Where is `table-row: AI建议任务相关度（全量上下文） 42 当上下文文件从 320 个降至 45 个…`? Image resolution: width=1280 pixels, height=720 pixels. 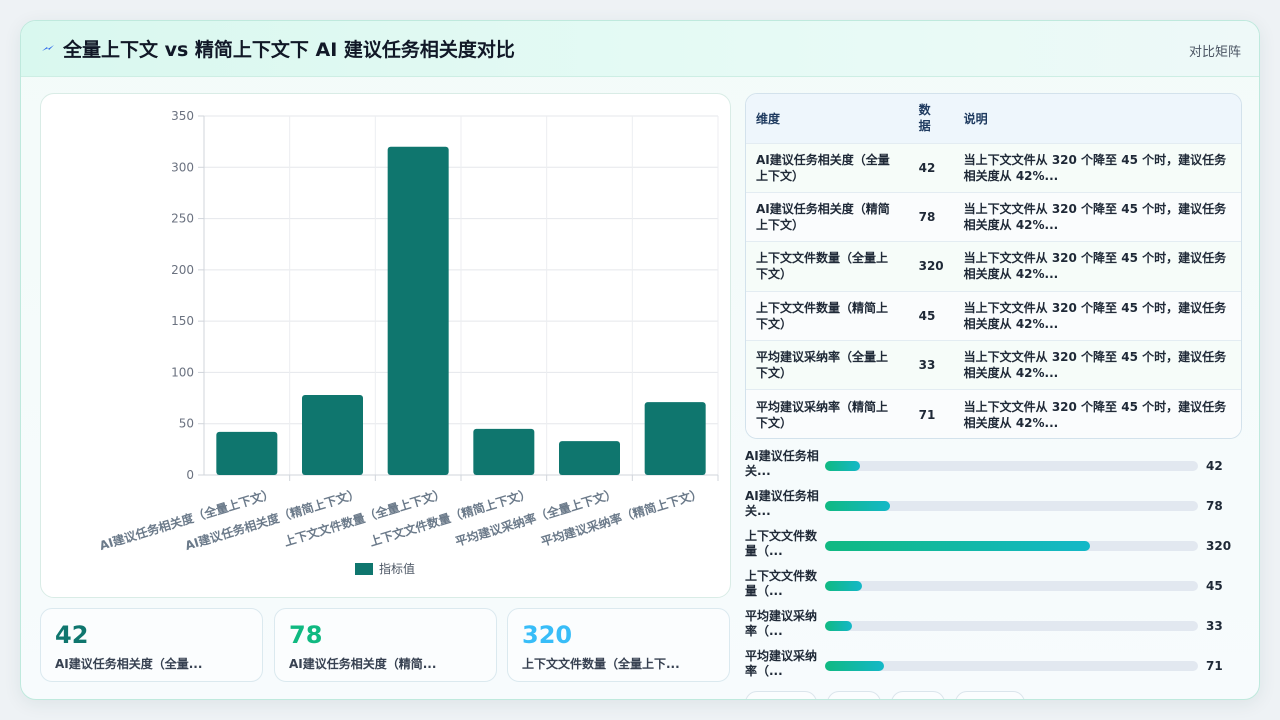
table-row: AI建议任务相关度（全量上下文） 42 当上下文文件从 320 个降至 45 个… is located at coordinates (993, 168).